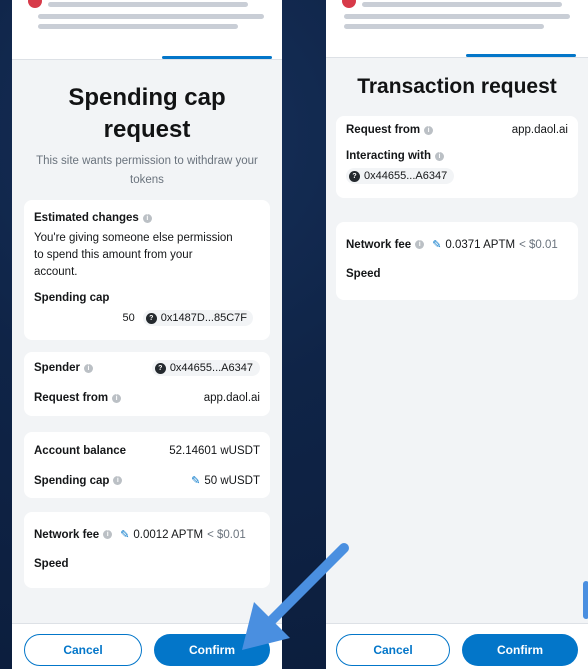 This screenshot has height=669, width=588. Describe the element at coordinates (225, 481) in the screenshot. I see `spending-cap-value: ✎ 50 wUSDT` at that location.